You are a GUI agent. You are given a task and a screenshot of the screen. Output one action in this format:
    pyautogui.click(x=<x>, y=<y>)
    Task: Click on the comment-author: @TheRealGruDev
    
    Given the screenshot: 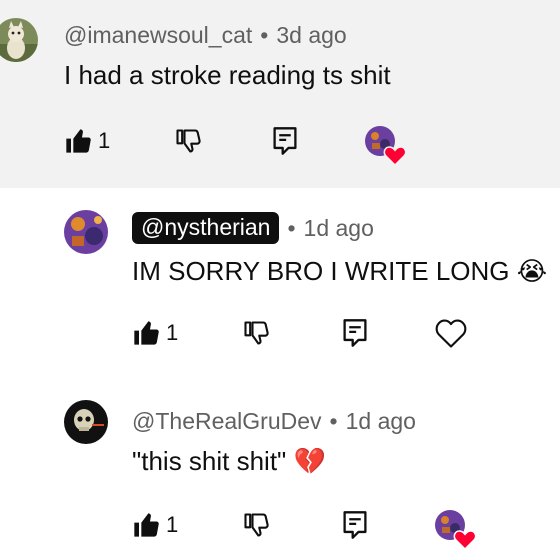 What is the action you would take?
    pyautogui.click(x=227, y=421)
    